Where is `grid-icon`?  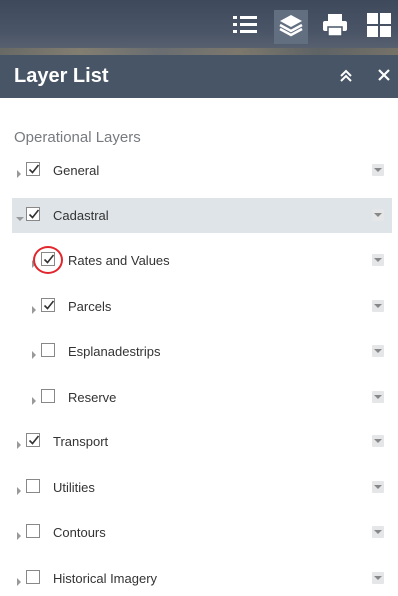 grid-icon is located at coordinates (379, 27).